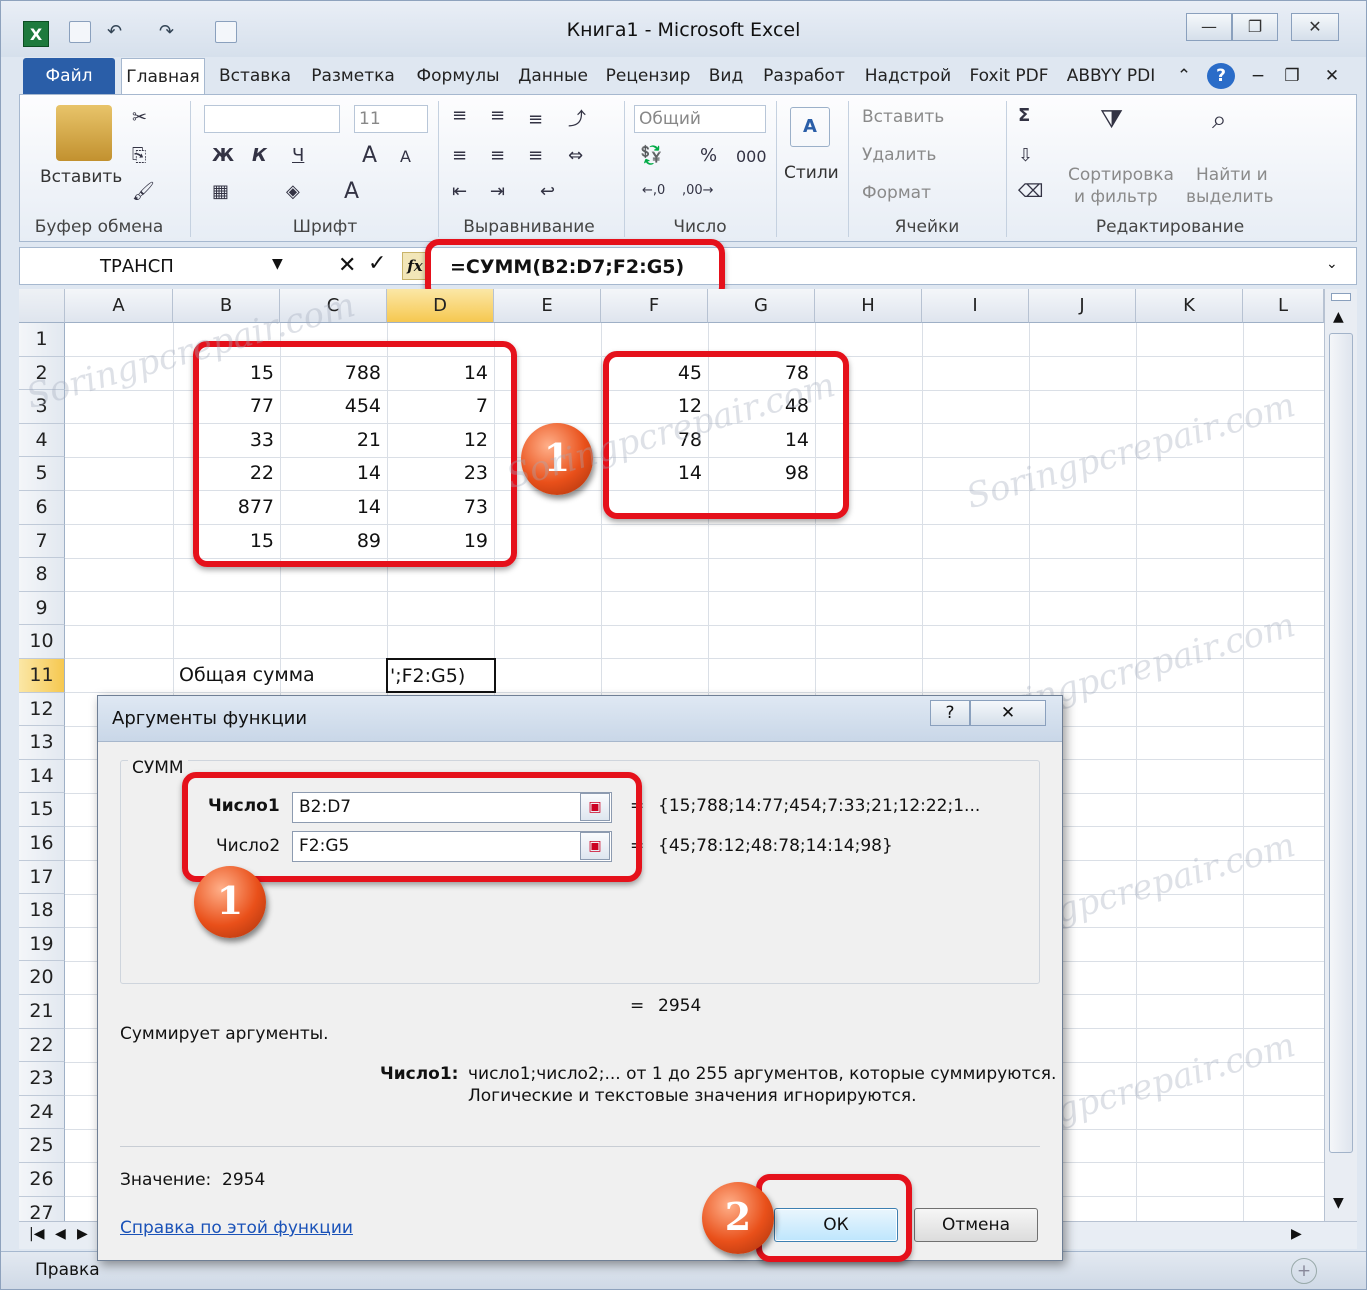  What do you see at coordinates (69, 76) in the screenshot?
I see `tab-file: Файл` at bounding box center [69, 76].